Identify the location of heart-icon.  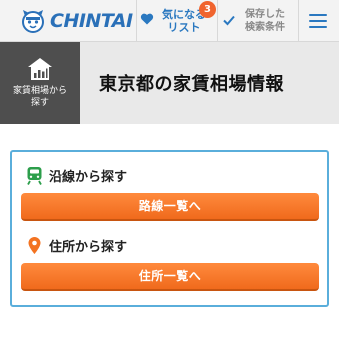
(147, 19).